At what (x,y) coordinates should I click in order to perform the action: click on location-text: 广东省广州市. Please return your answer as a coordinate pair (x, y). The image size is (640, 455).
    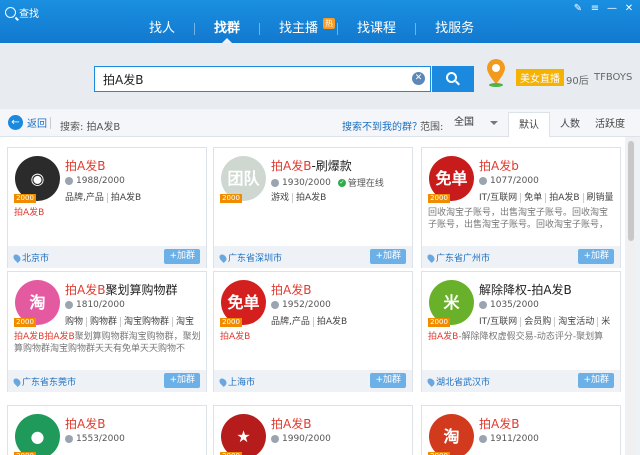
    Looking at the image, I should click on (463, 259).